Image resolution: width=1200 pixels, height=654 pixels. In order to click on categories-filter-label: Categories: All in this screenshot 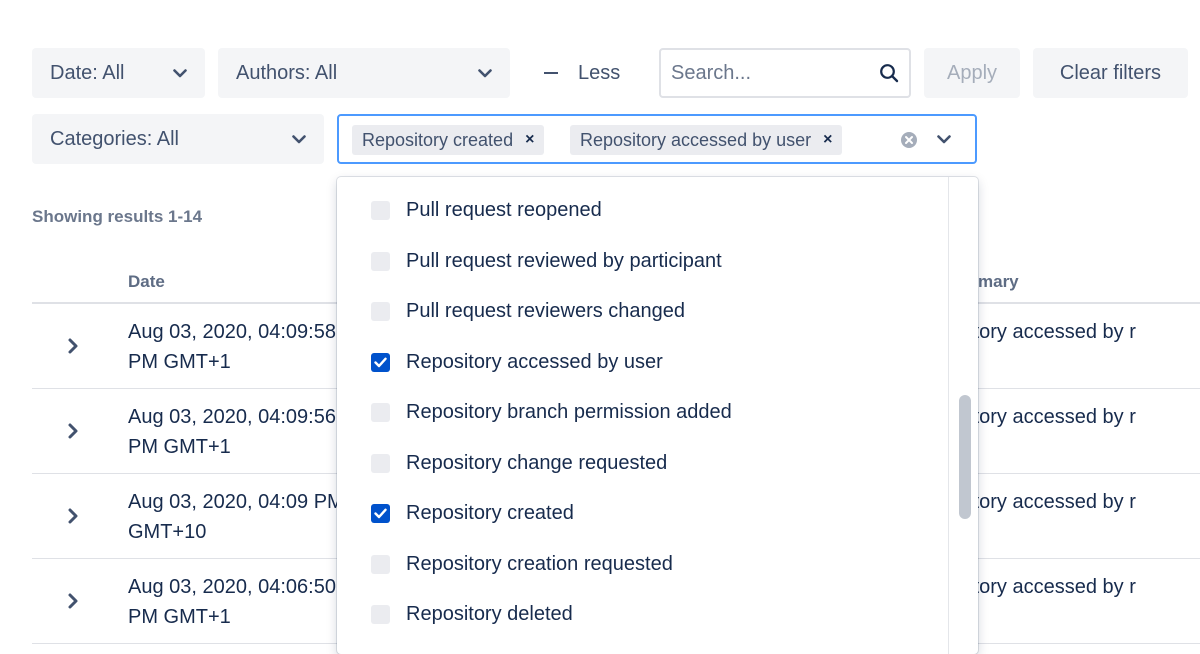, I will do `click(114, 138)`.